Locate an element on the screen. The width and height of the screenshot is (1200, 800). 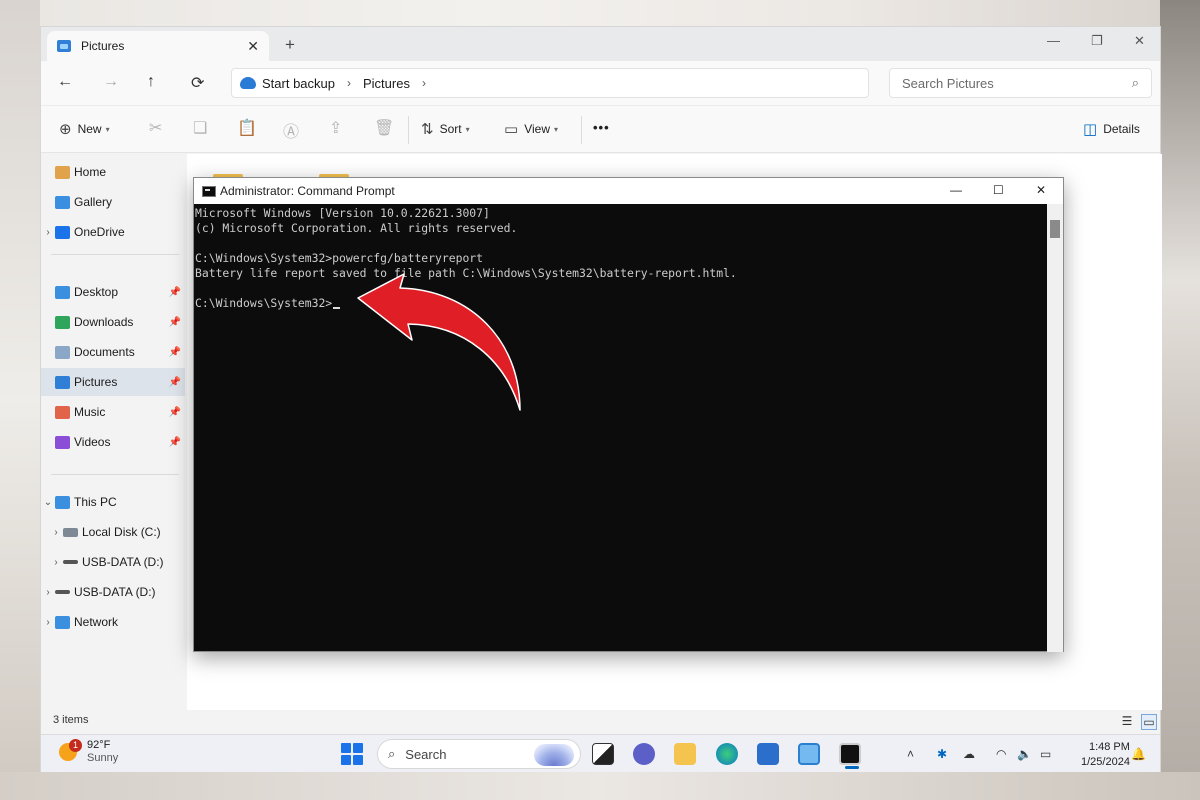
refresh-button: ⟳ is located at coordinates (197, 83).